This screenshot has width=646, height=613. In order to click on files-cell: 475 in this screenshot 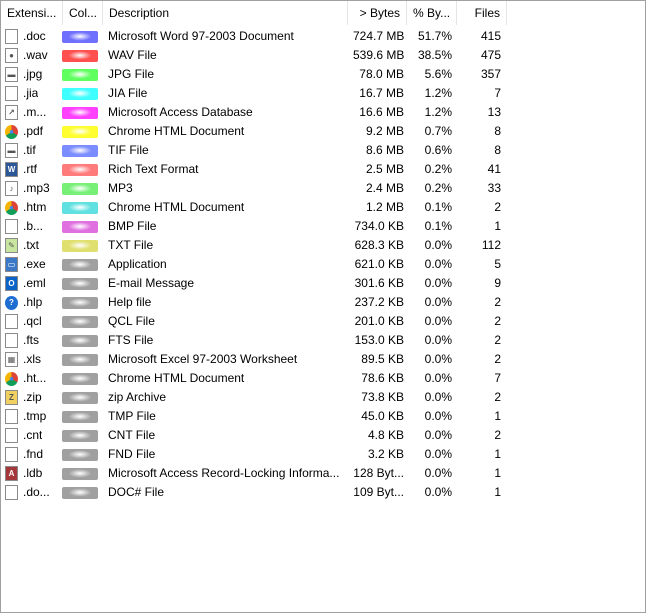, I will do `click(490, 55)`.